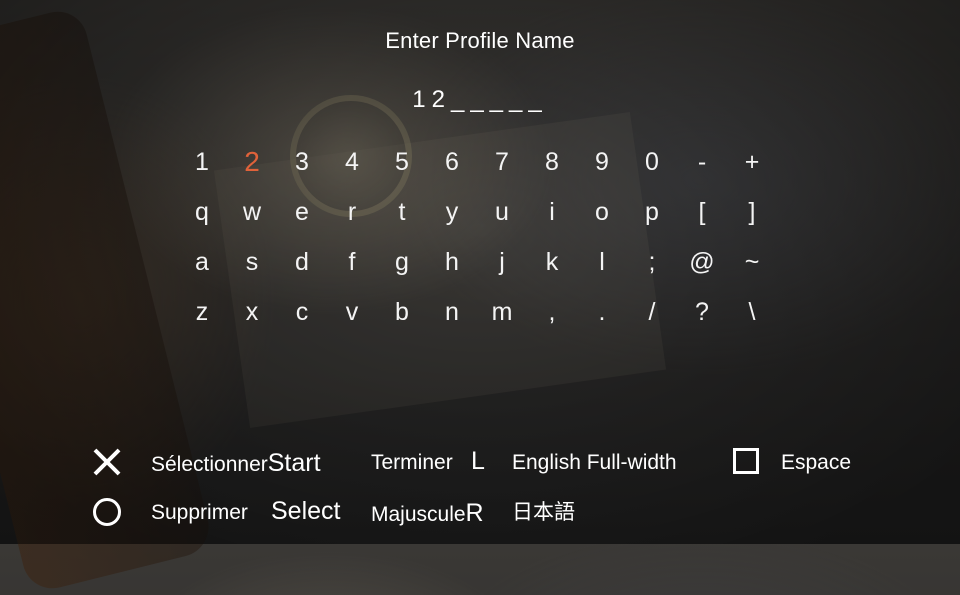 The image size is (960, 595). What do you see at coordinates (502, 220) in the screenshot?
I see `key: u` at bounding box center [502, 220].